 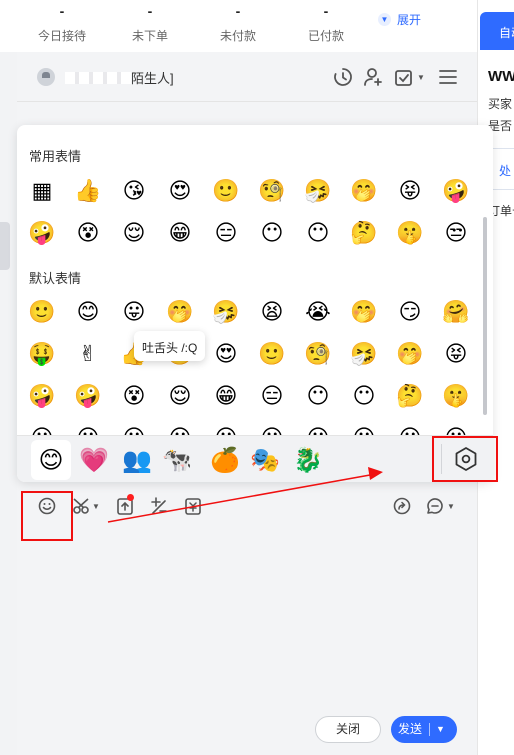 I want to click on category-emoji: 😊, so click(x=51, y=460).